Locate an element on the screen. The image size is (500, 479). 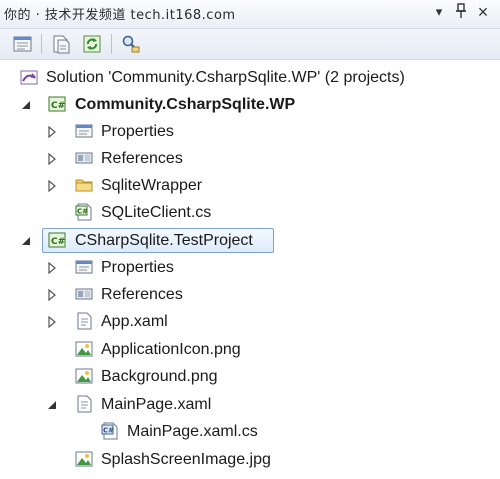
csharp-code-file-icon: C# is located at coordinates (110, 431).